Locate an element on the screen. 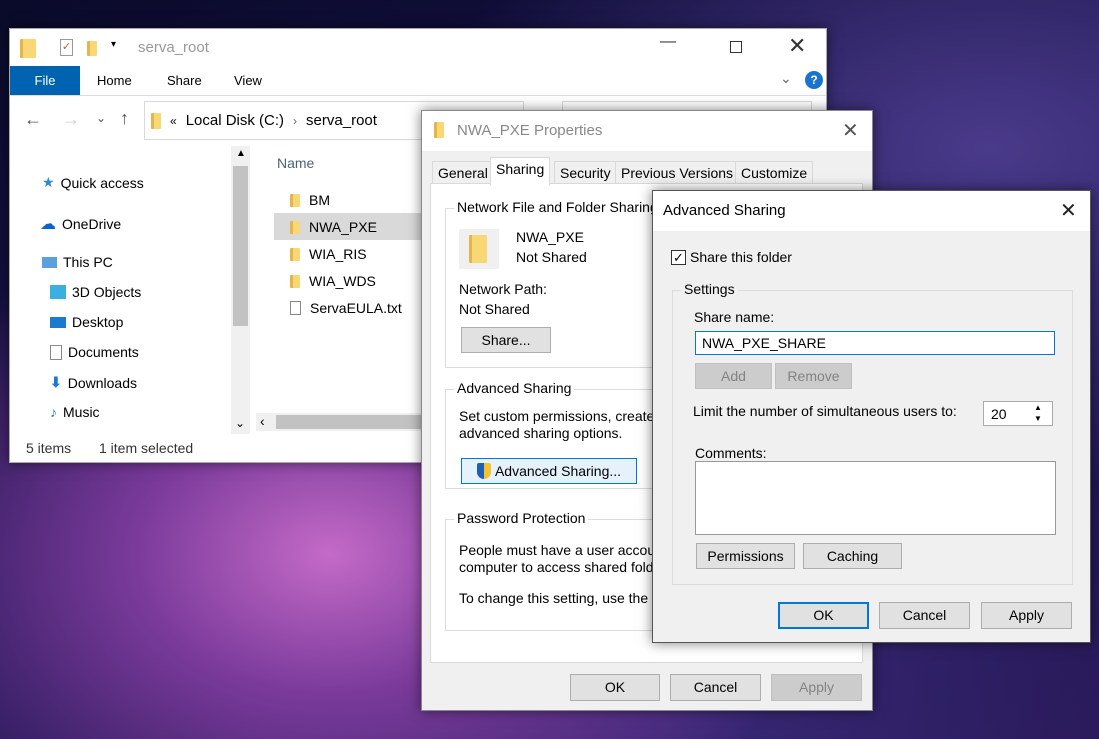  nav-3d-objects: 3D Objects is located at coordinates (95, 292).